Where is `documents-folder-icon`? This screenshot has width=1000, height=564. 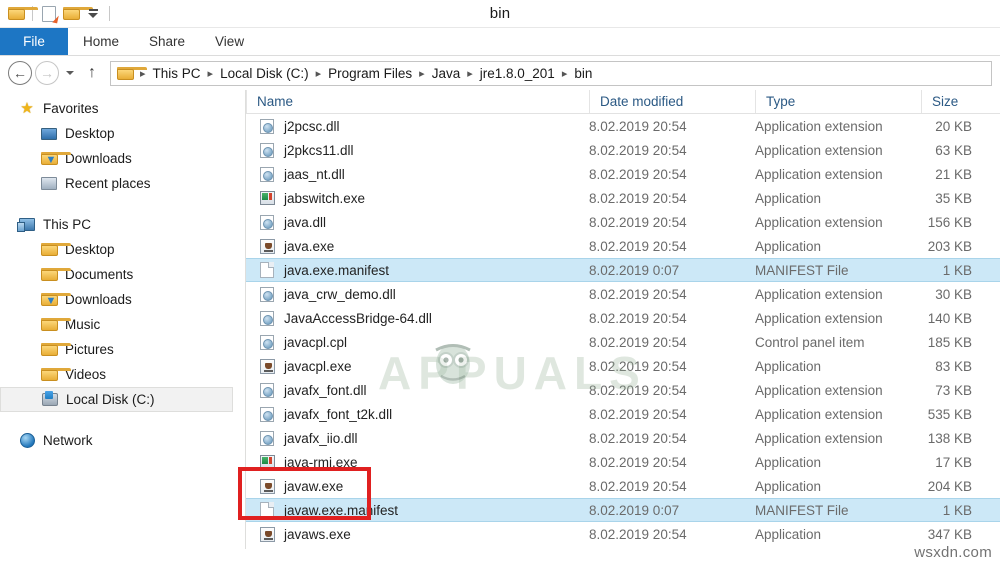
documents-folder-icon is located at coordinates (55, 275).